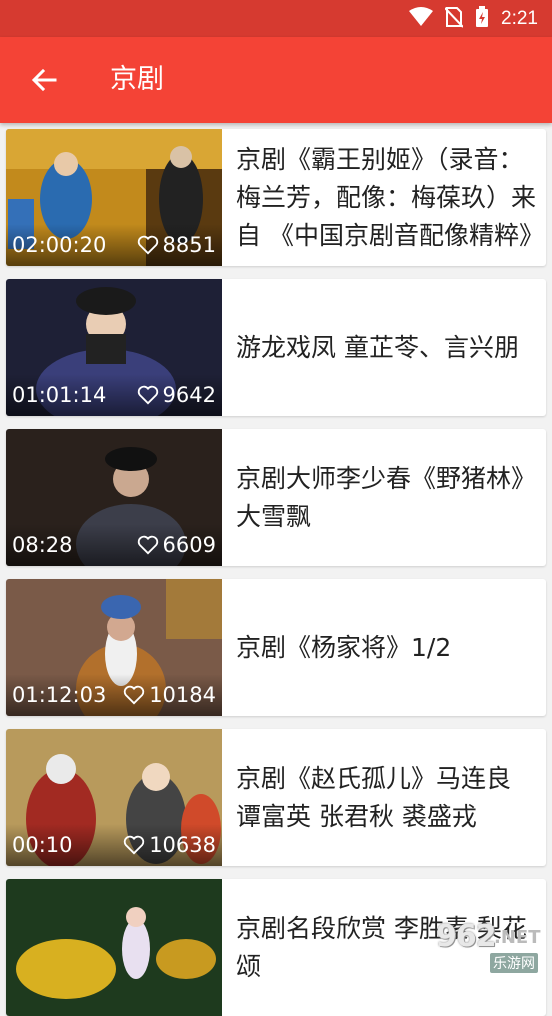  What do you see at coordinates (182, 845) in the screenshot?
I see `like-count: 10638` at bounding box center [182, 845].